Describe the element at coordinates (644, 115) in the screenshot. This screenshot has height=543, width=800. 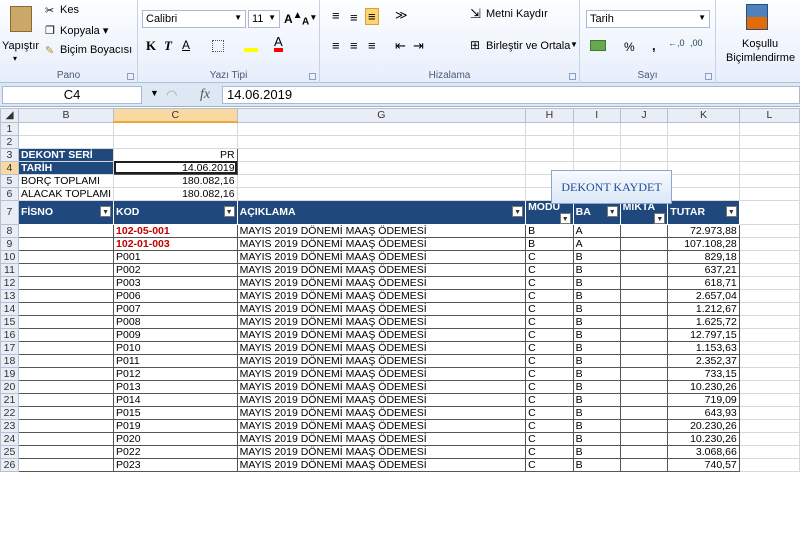
I see `column-header-j: J` at that location.